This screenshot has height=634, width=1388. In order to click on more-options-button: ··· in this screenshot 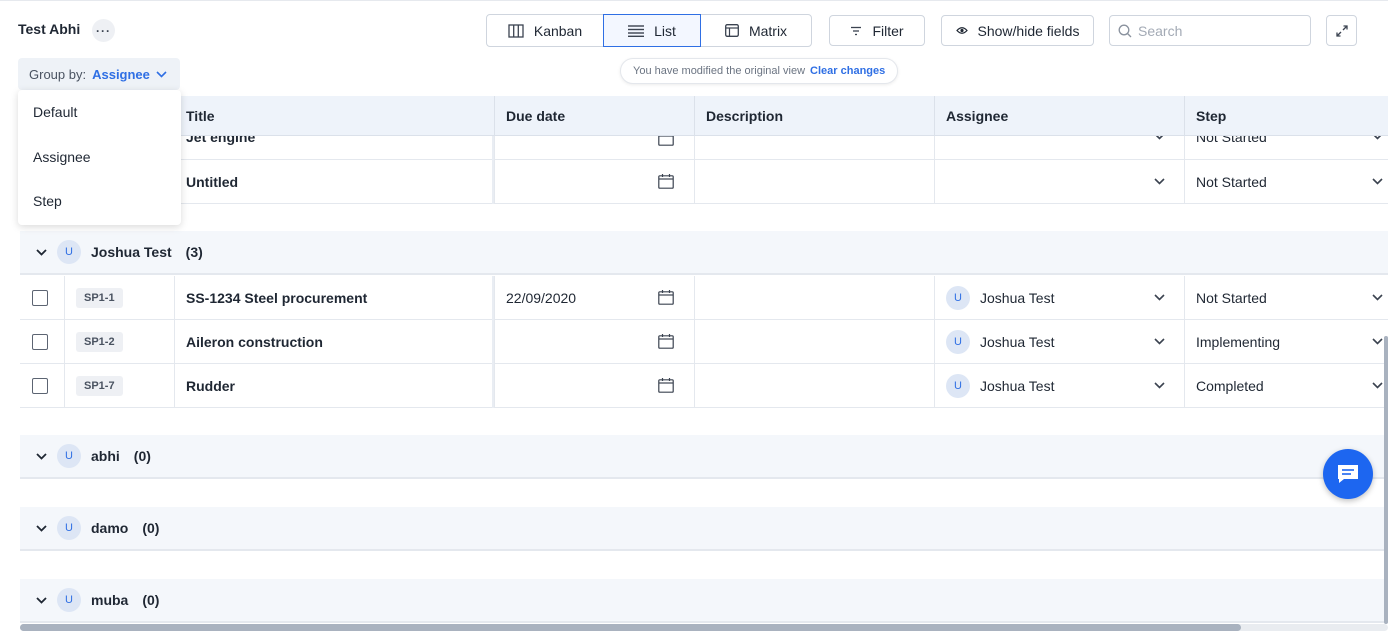, I will do `click(103, 30)`.